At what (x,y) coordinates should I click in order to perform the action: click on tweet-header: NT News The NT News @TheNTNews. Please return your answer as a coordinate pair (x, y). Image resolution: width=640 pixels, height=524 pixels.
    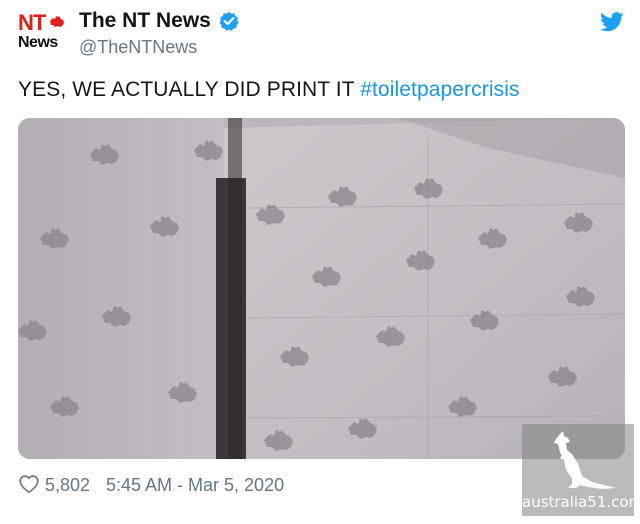
    Looking at the image, I should click on (320, 35).